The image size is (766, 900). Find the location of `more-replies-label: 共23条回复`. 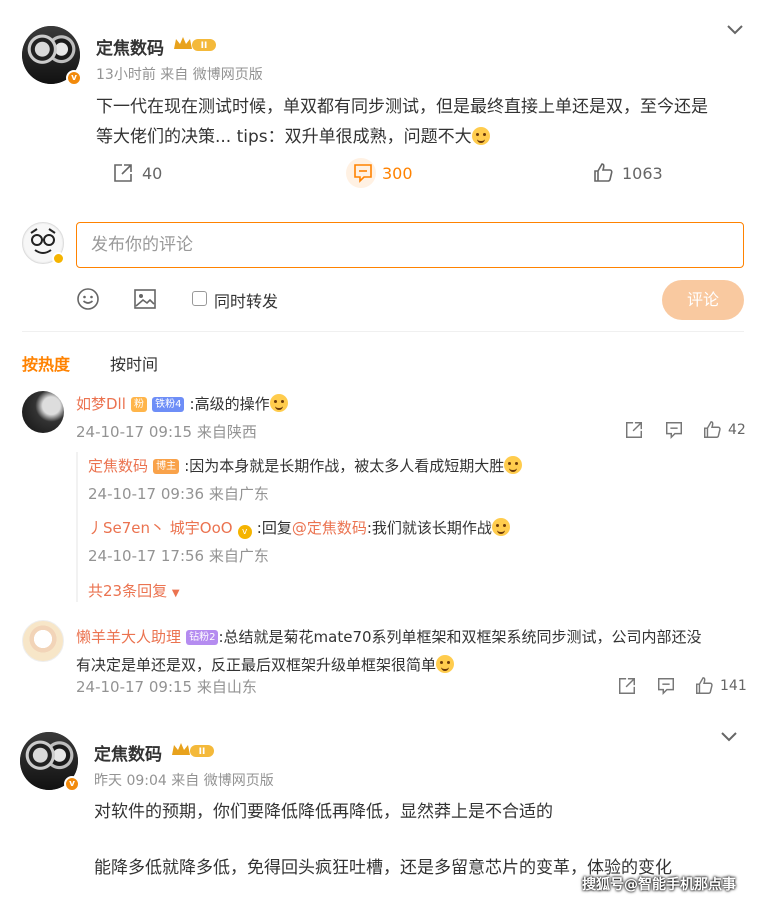

more-replies-label: 共23条回复 is located at coordinates (128, 591).